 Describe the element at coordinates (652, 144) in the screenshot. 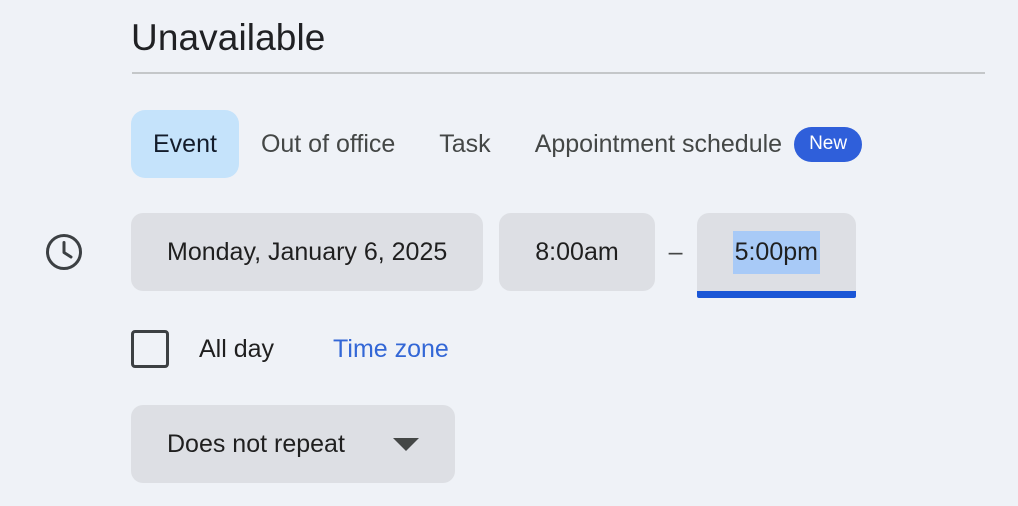

I see `tab-appointment-schedule: Appointment schedule` at that location.